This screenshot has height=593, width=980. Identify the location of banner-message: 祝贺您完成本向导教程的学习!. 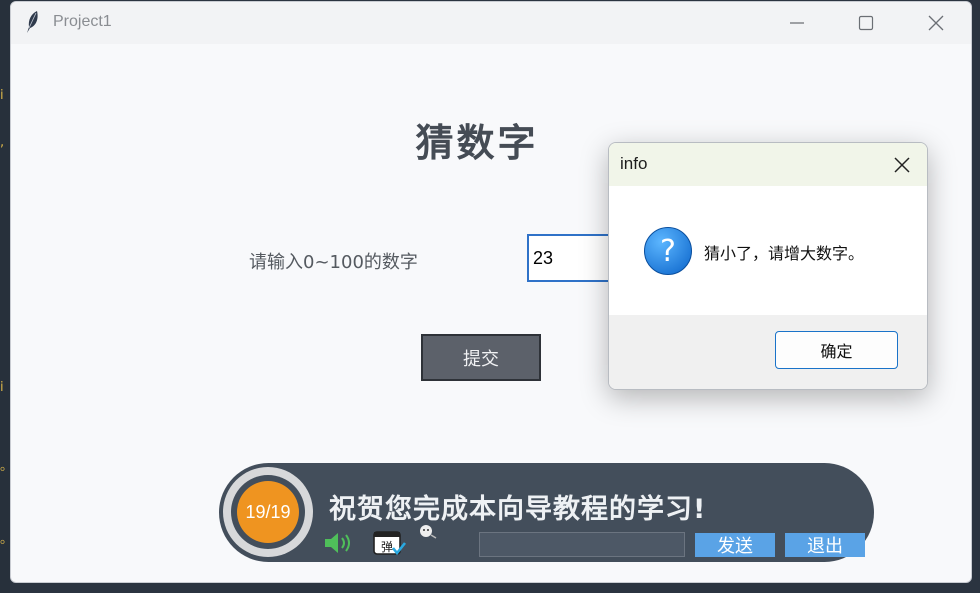
(518, 509).